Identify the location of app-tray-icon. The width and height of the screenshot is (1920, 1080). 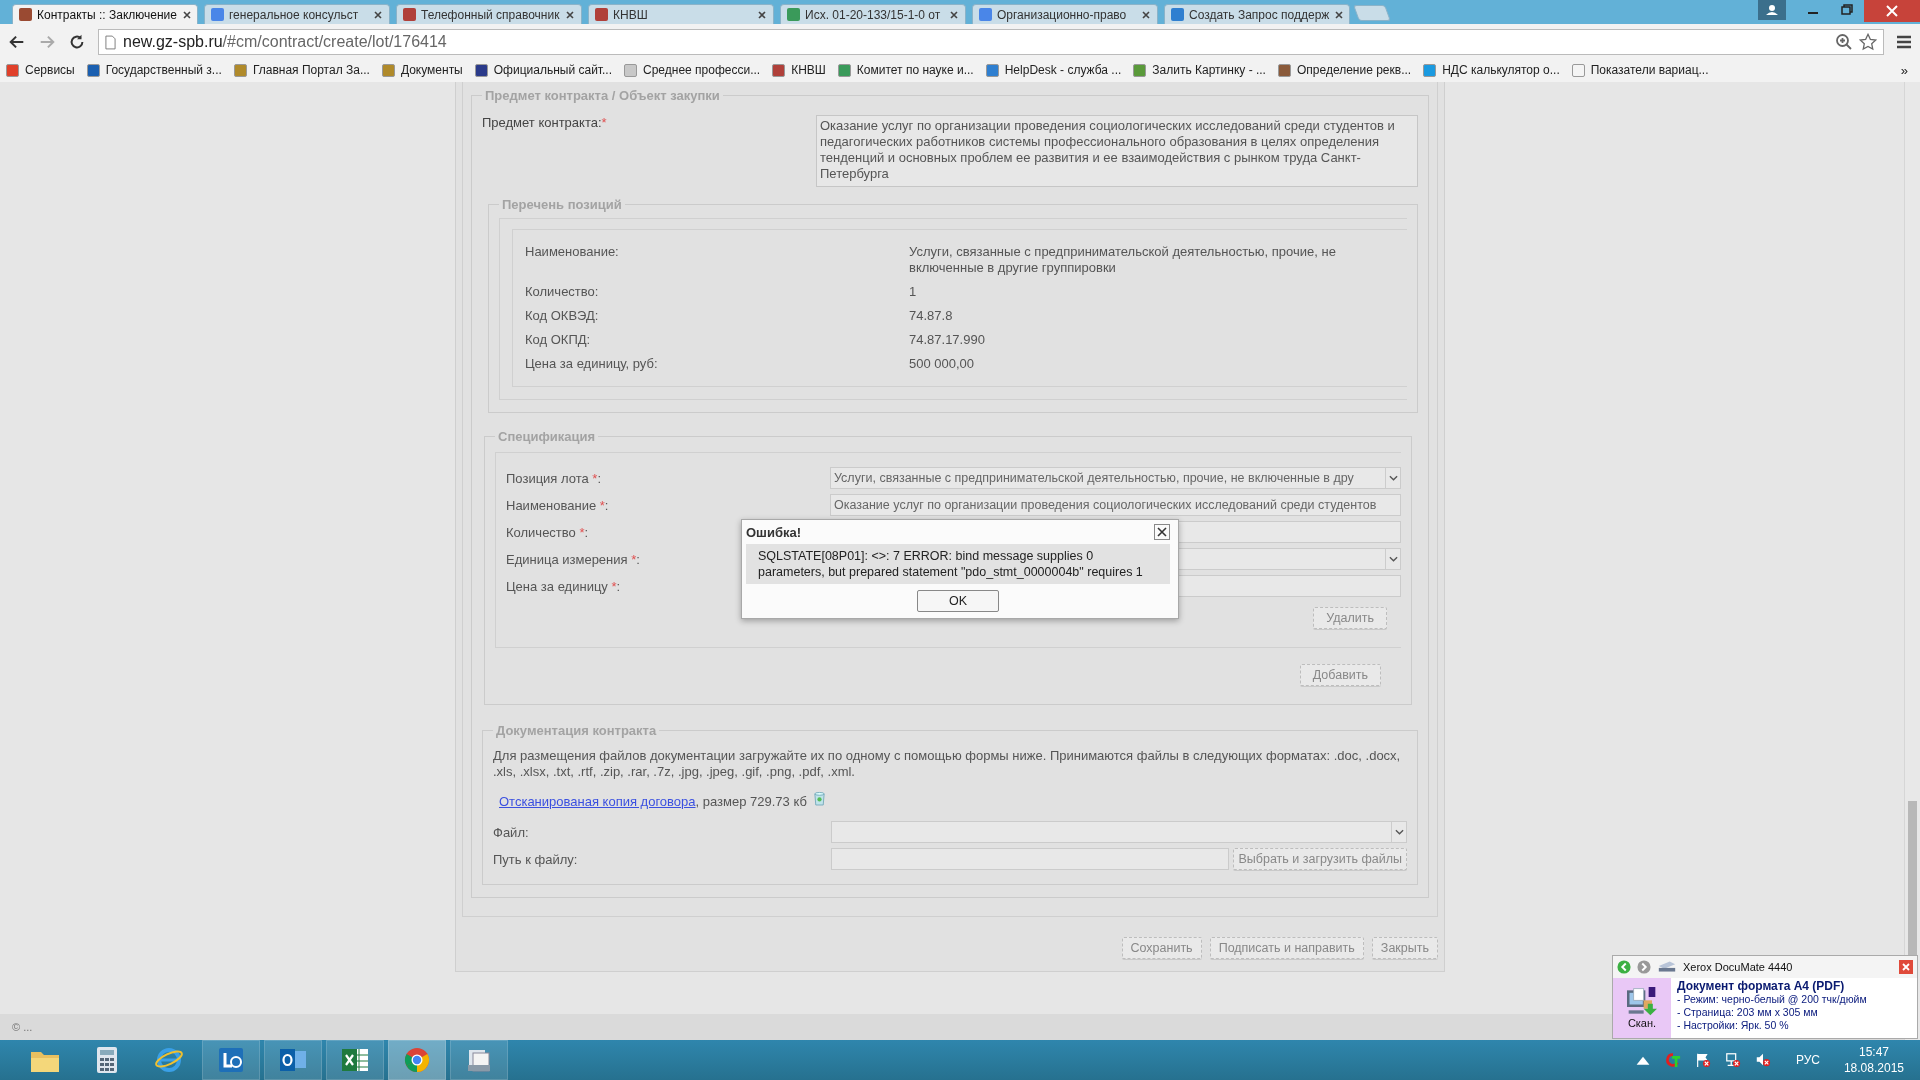
(1672, 1060).